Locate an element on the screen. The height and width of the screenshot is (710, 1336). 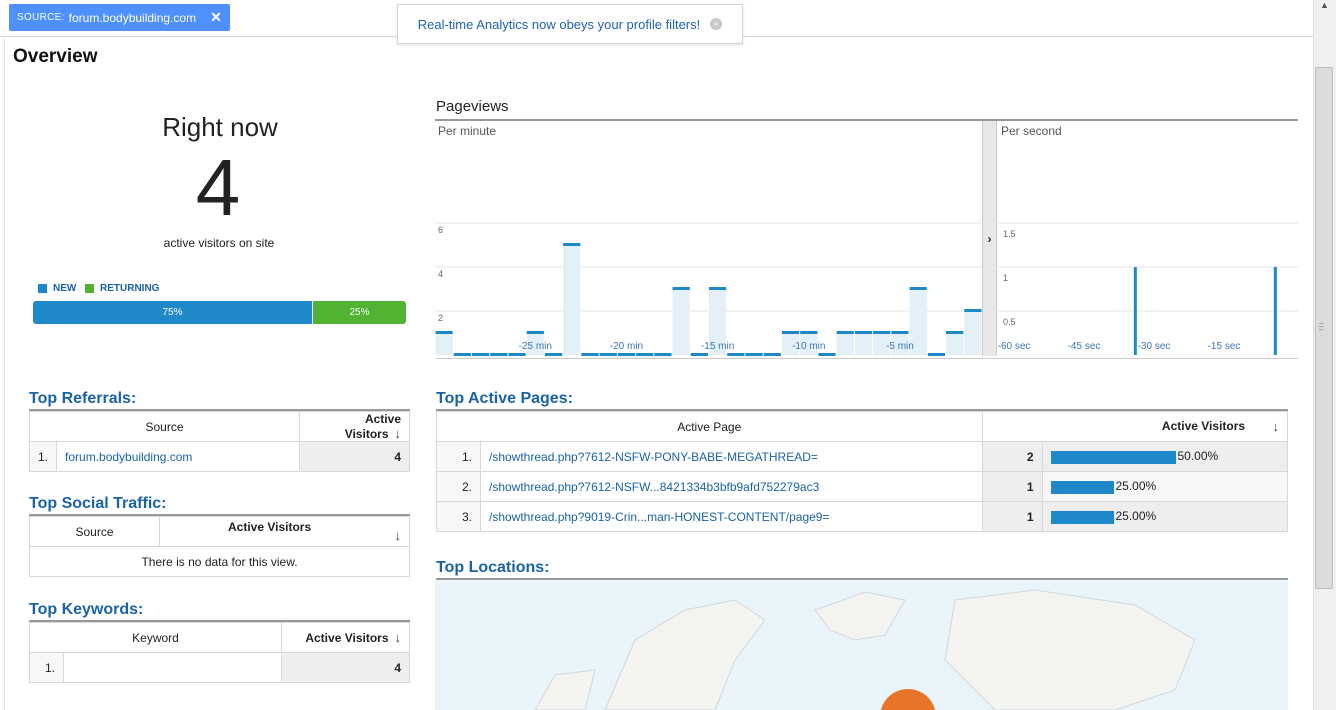
right-now-label: Right now is located at coordinates (220, 127).